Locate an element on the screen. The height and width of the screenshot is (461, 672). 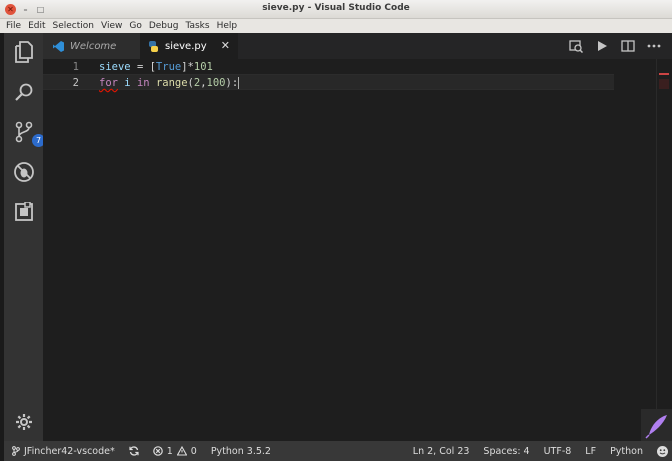
menu-file: File is located at coordinates (13, 26).